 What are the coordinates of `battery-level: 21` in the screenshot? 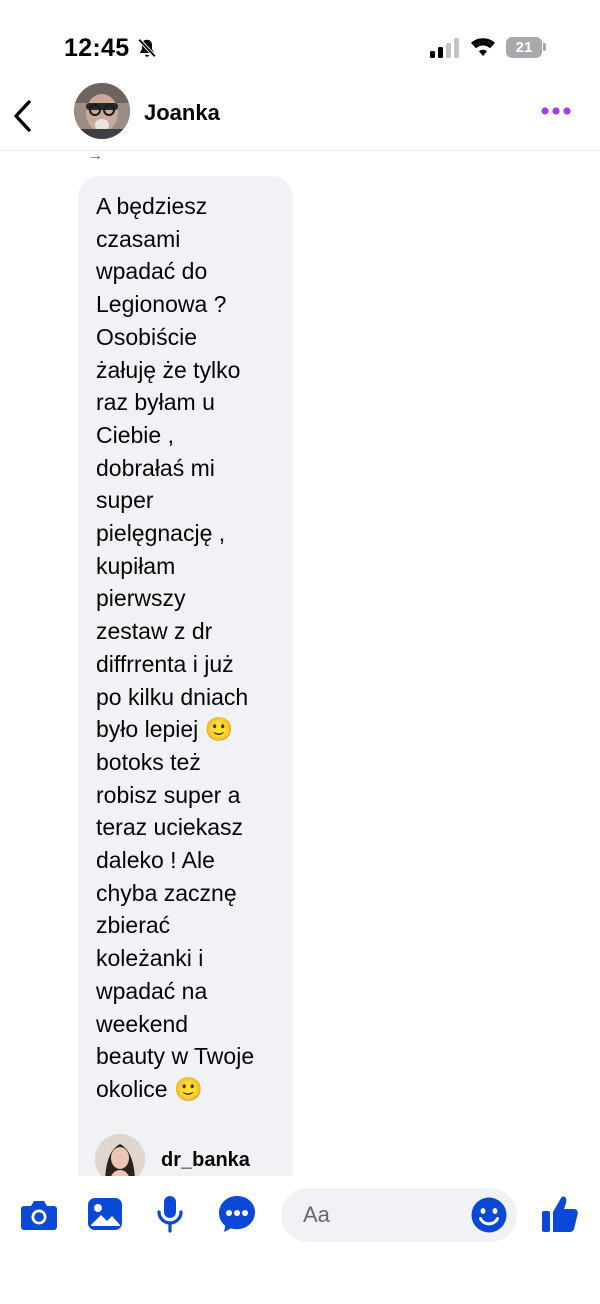 It's located at (524, 47).